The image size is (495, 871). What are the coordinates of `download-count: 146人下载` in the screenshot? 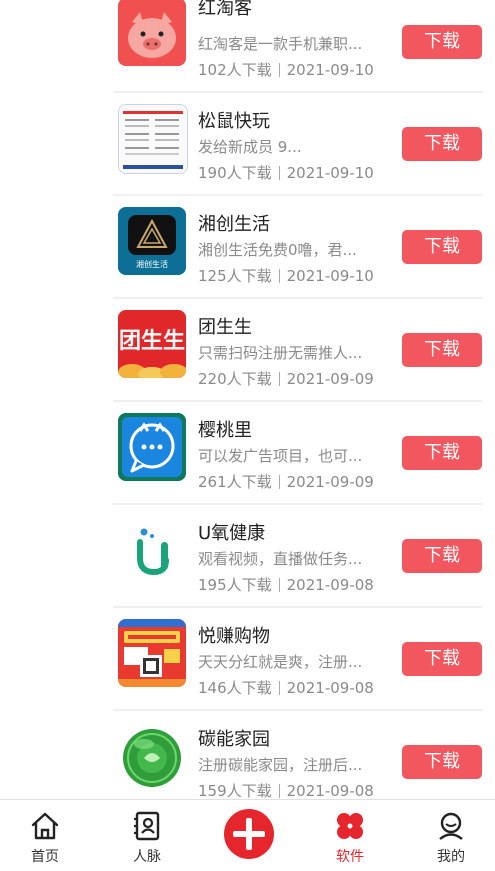 It's located at (235, 688).